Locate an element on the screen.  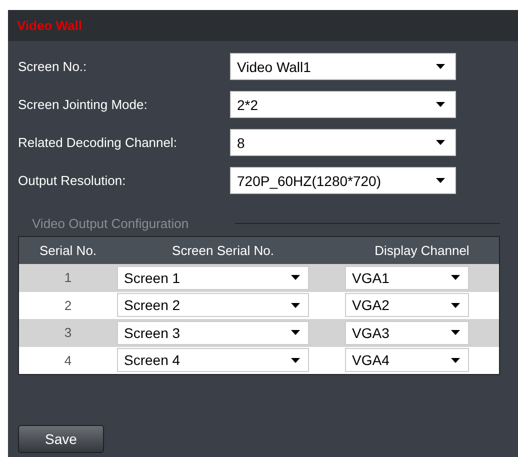
field-label: Output Resolution: is located at coordinates (72, 180).